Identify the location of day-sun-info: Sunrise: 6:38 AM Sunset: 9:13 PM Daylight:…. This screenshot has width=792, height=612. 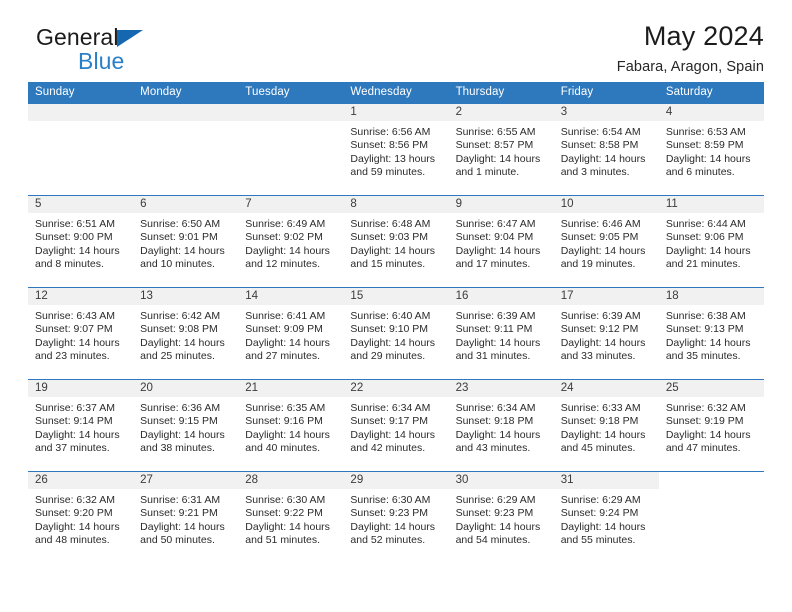
(711, 334).